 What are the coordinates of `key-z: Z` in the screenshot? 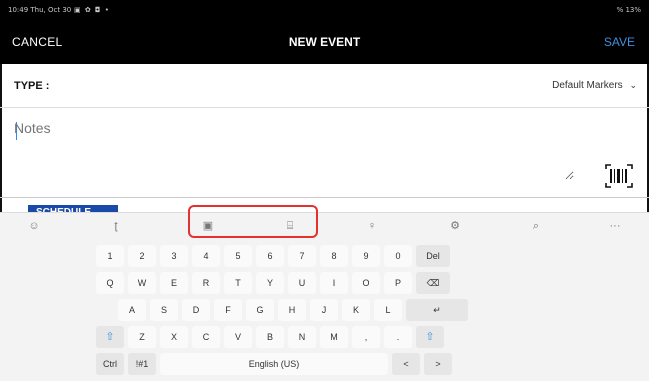 It's located at (142, 337).